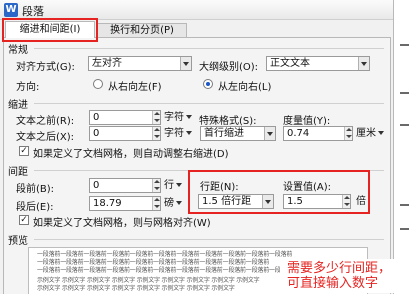 This screenshot has width=417, height=294. What do you see at coordinates (24, 220) in the screenshot?
I see `spacing-grid-checkbox: ✓` at bounding box center [24, 220].